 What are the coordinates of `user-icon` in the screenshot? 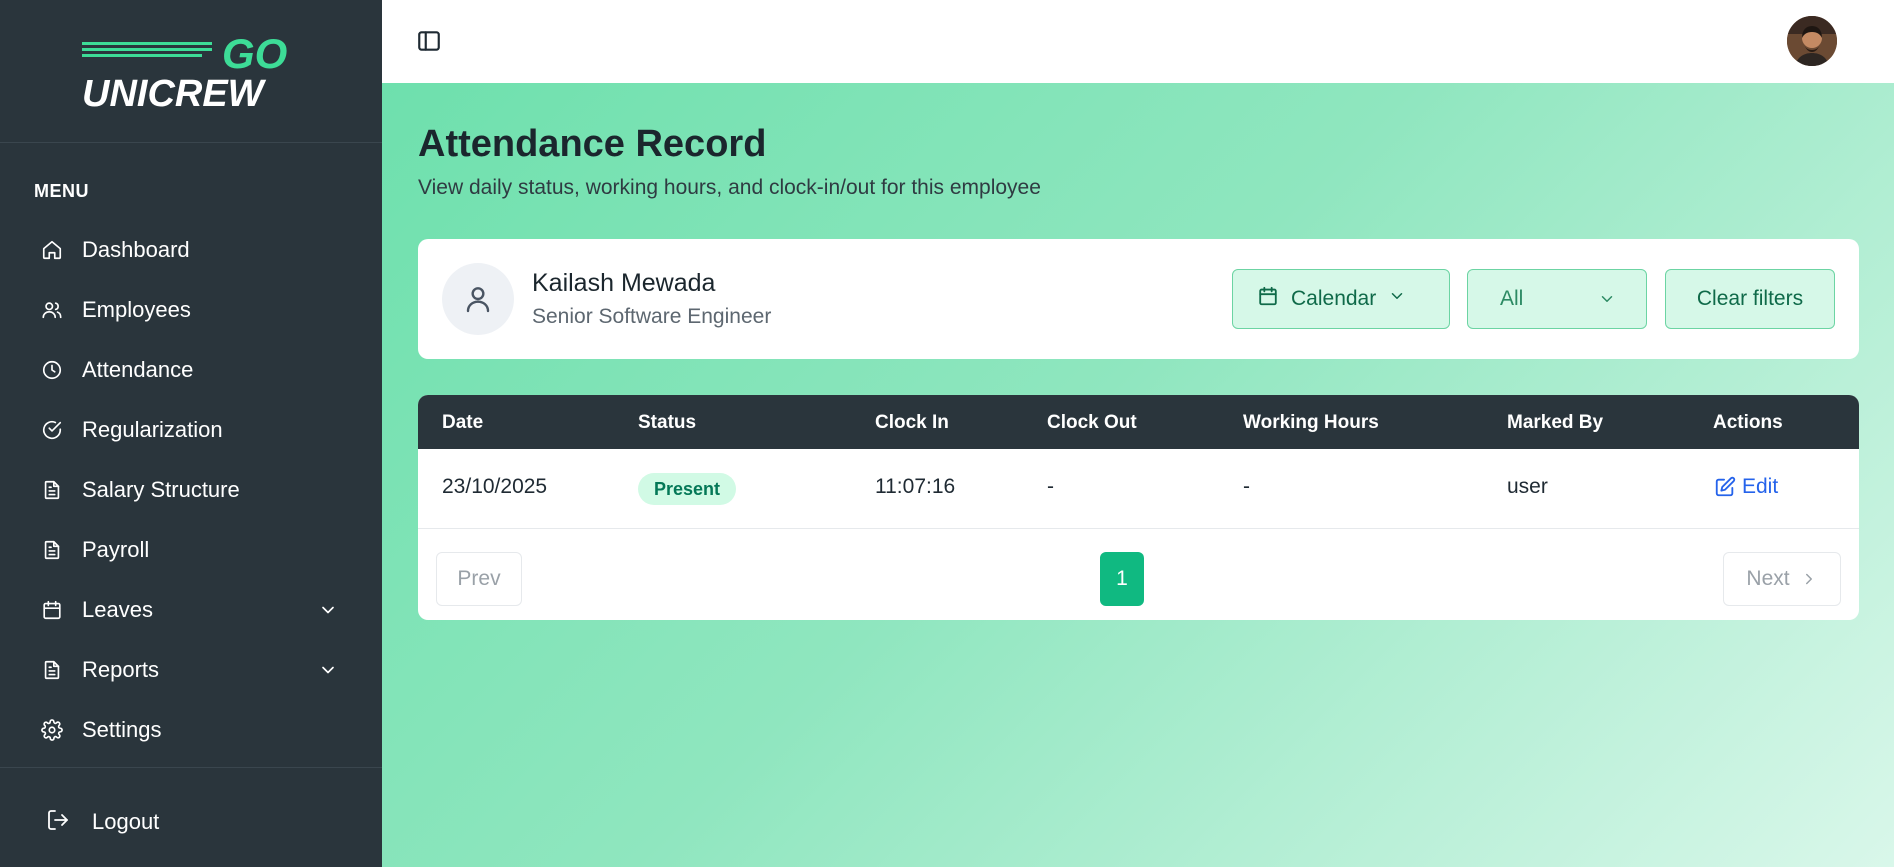 It's located at (478, 300).